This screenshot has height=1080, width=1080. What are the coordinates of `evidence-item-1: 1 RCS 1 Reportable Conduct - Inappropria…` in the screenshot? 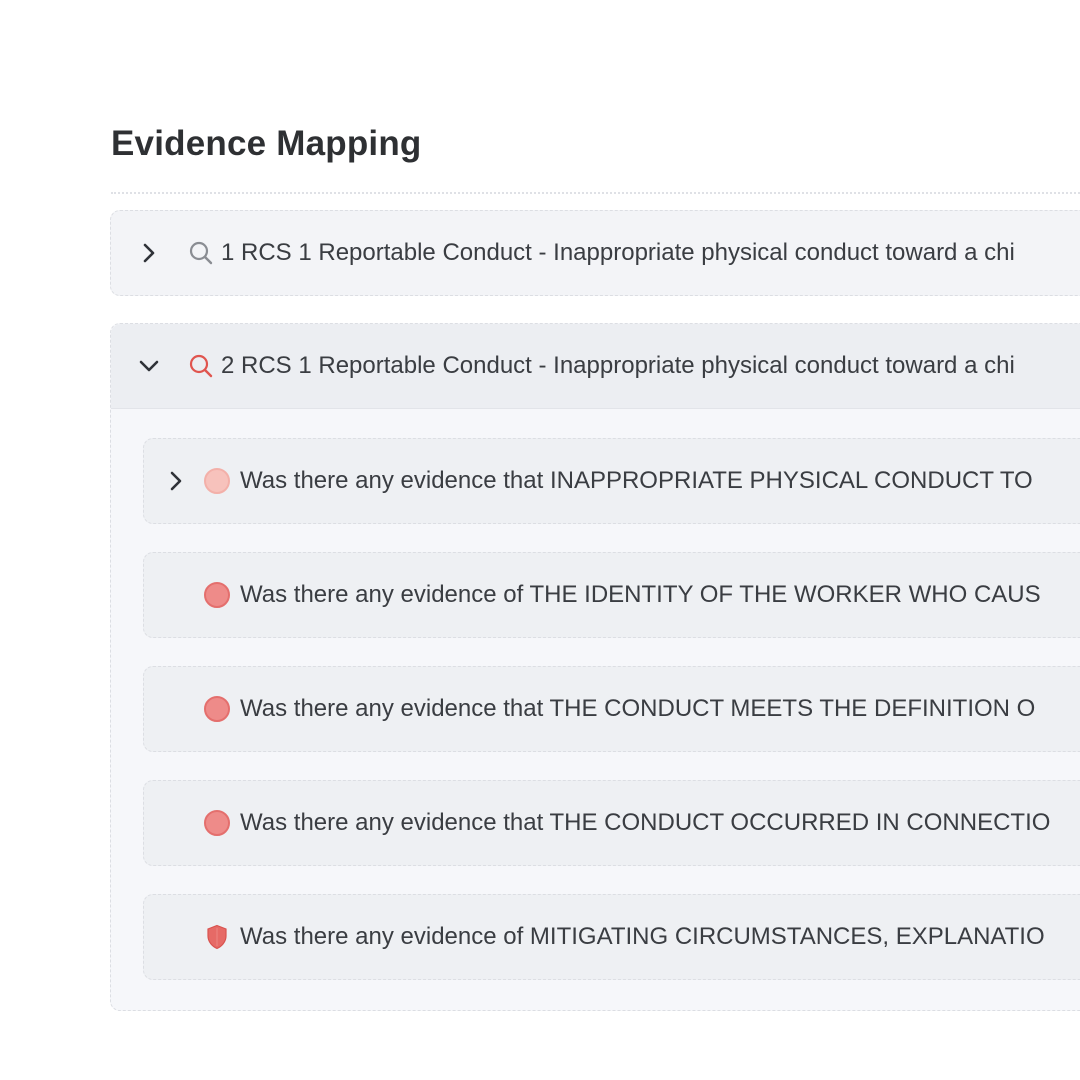 It's located at (595, 253).